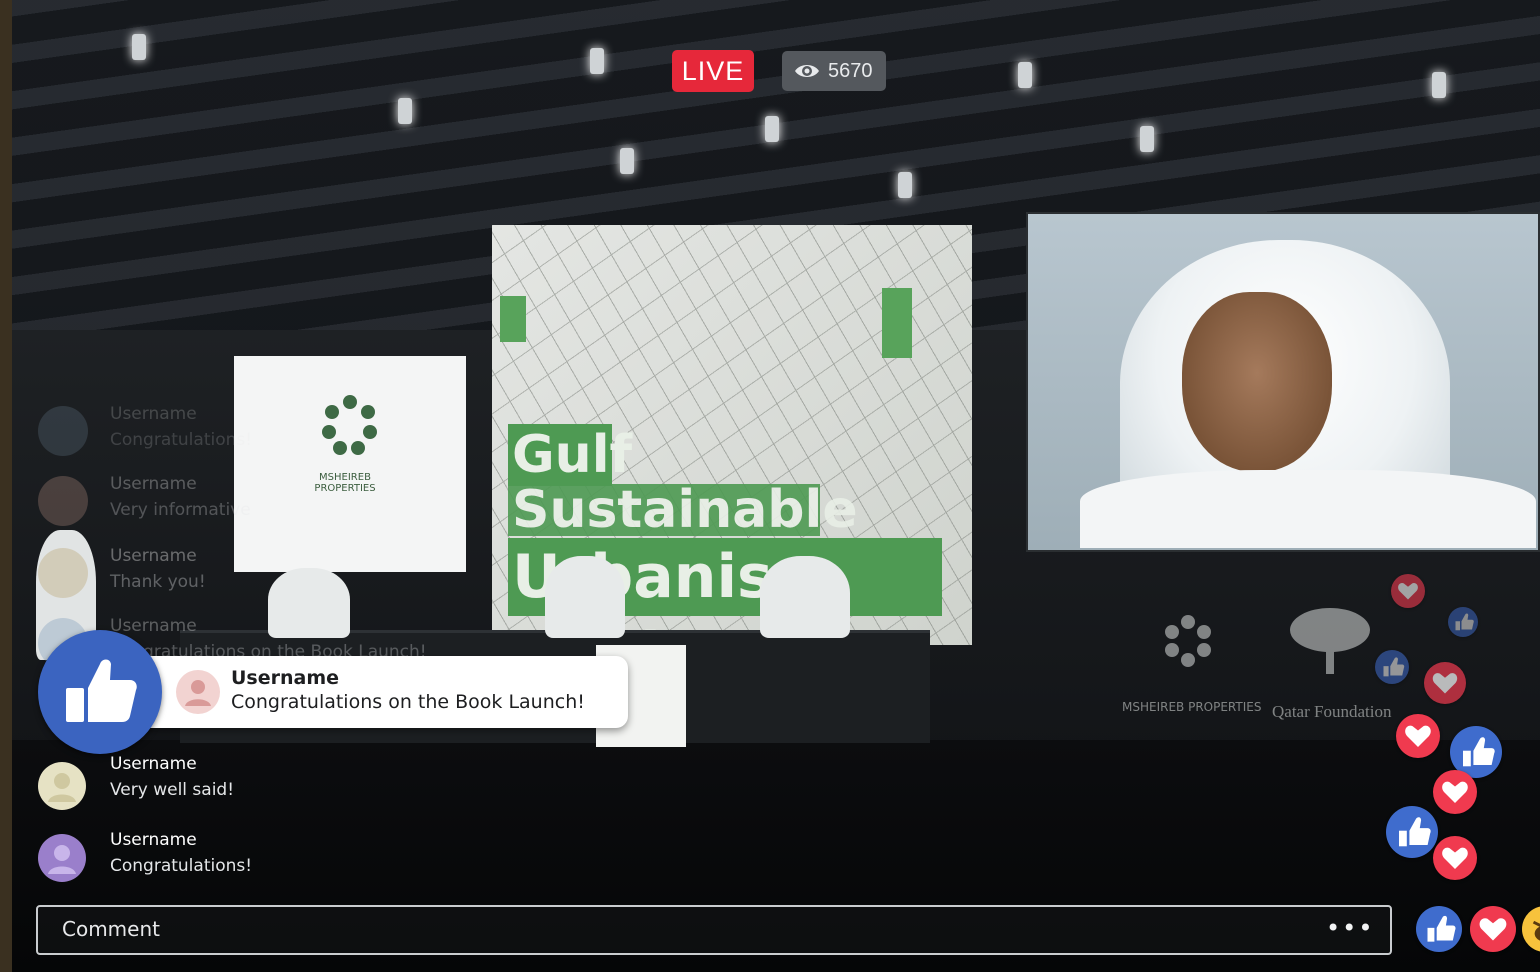  Describe the element at coordinates (1257, 382) in the screenshot. I see `speaker-face` at that location.